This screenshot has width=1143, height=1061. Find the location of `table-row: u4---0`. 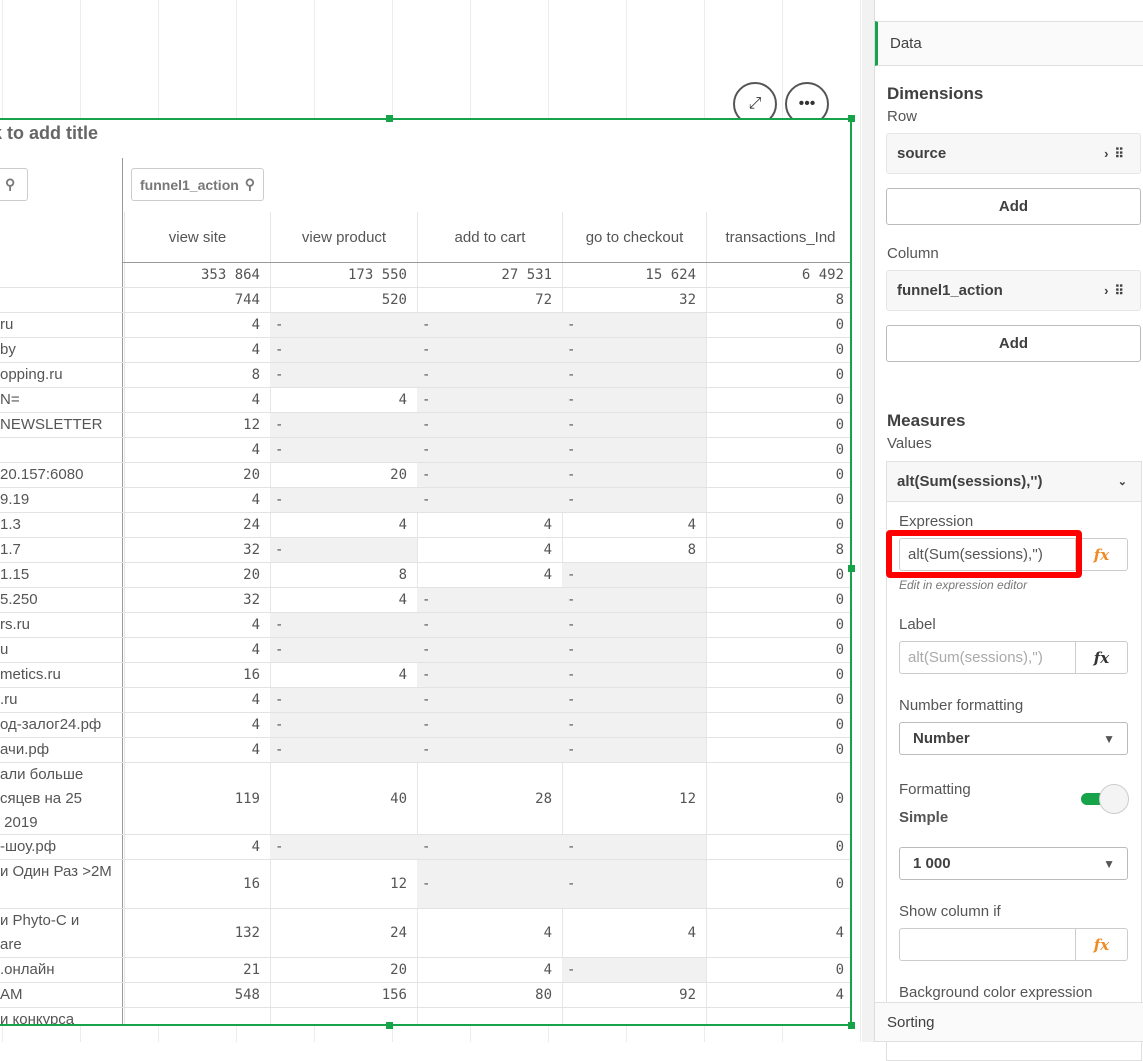

table-row: u4---0 is located at coordinates (425, 650).